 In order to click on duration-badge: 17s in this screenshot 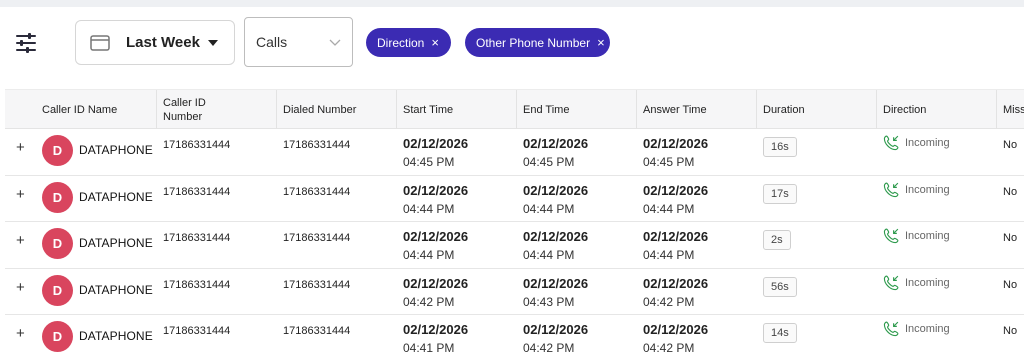, I will do `click(780, 193)`.